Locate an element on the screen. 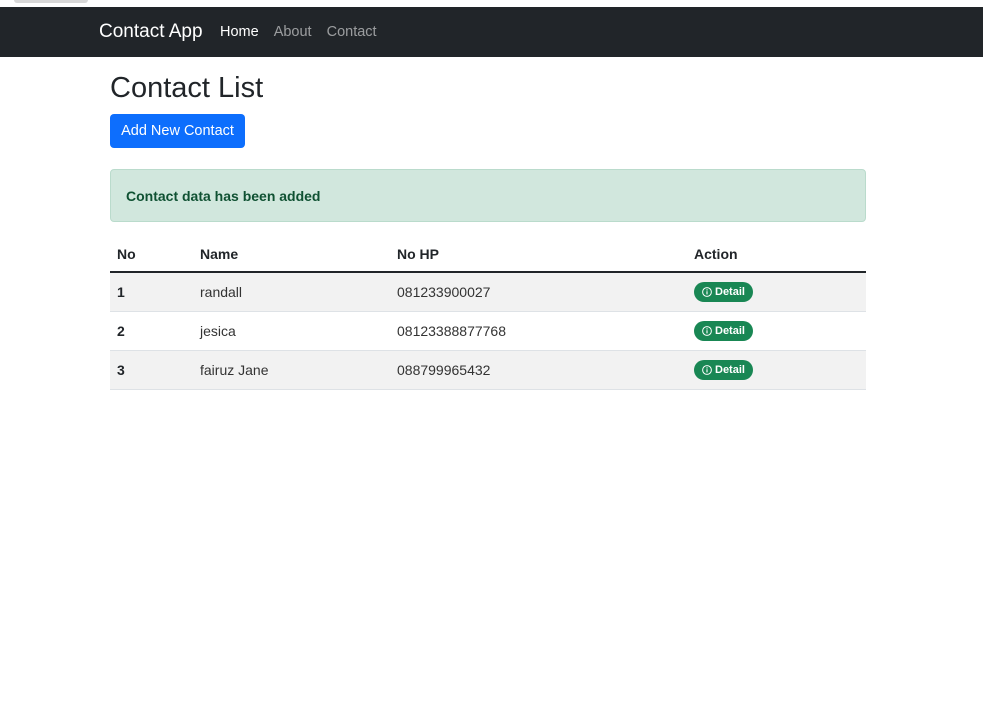 Image resolution: width=983 pixels, height=728 pixels. nav-link-about: About is located at coordinates (293, 32).